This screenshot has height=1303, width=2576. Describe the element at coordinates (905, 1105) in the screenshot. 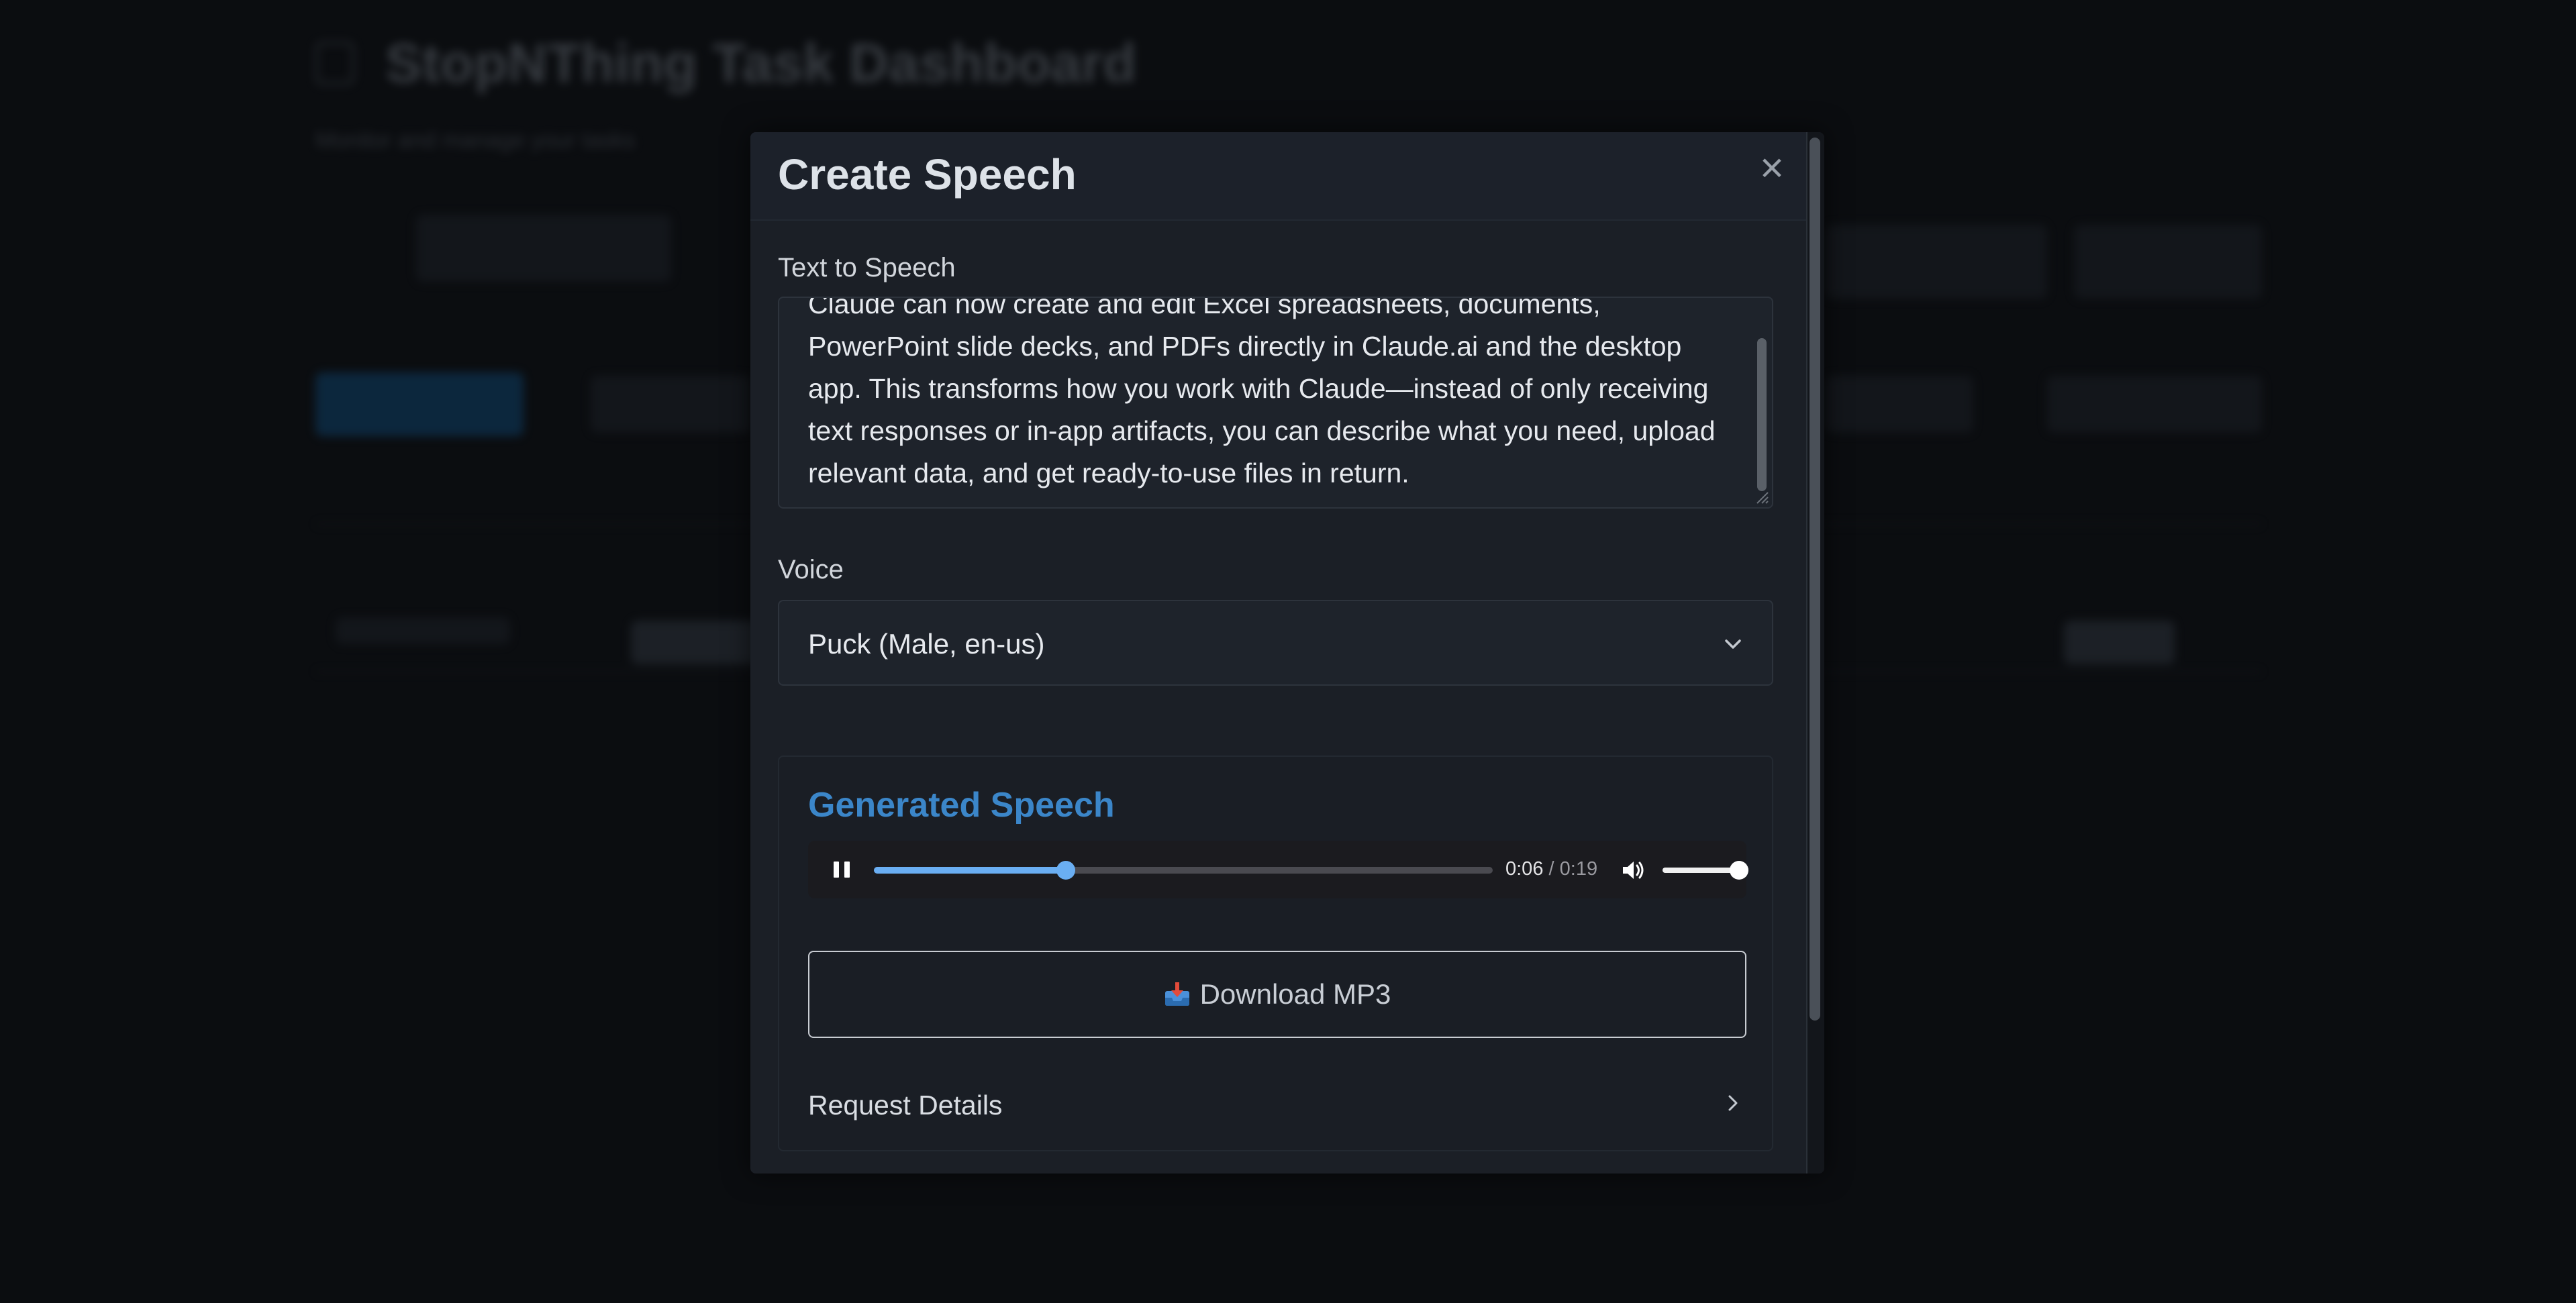

I see `request-details-label: Request Details` at that location.